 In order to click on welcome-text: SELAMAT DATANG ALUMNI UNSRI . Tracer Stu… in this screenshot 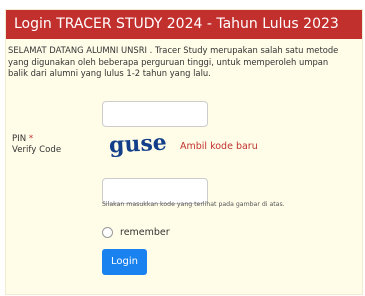, I will do `click(173, 61)`.